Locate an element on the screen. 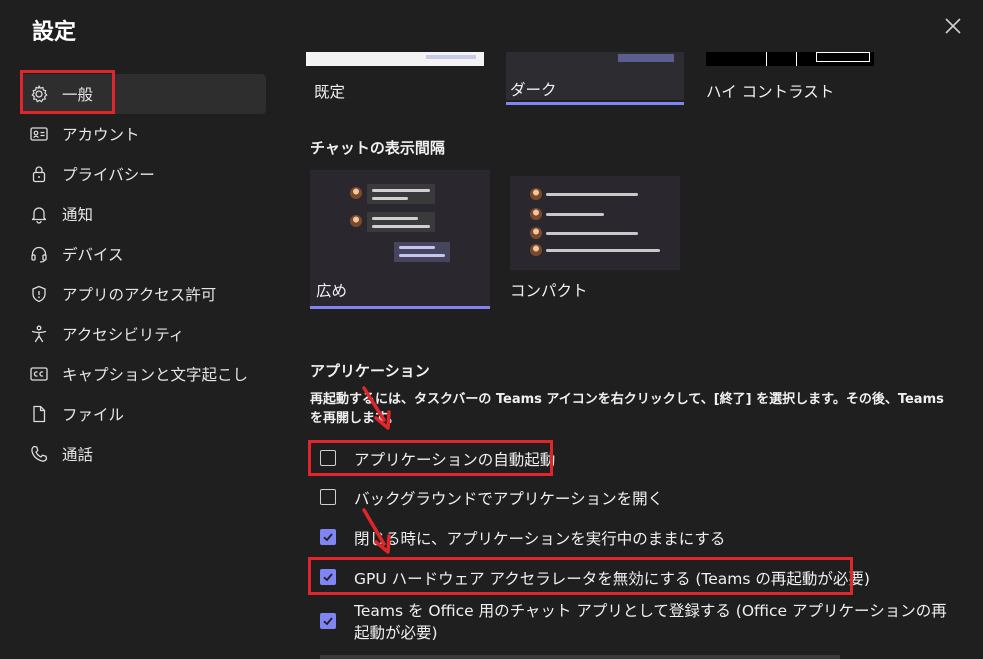 Image resolution: width=983 pixels, height=659 pixels. sidebar-item-label: 通話 is located at coordinates (78, 455).